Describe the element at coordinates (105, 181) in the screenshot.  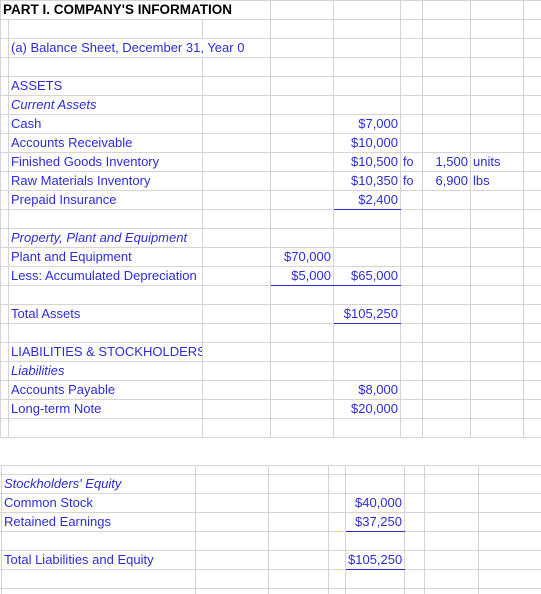
I see `label-raw-materials-inventory: Raw Materials Inventory` at that location.